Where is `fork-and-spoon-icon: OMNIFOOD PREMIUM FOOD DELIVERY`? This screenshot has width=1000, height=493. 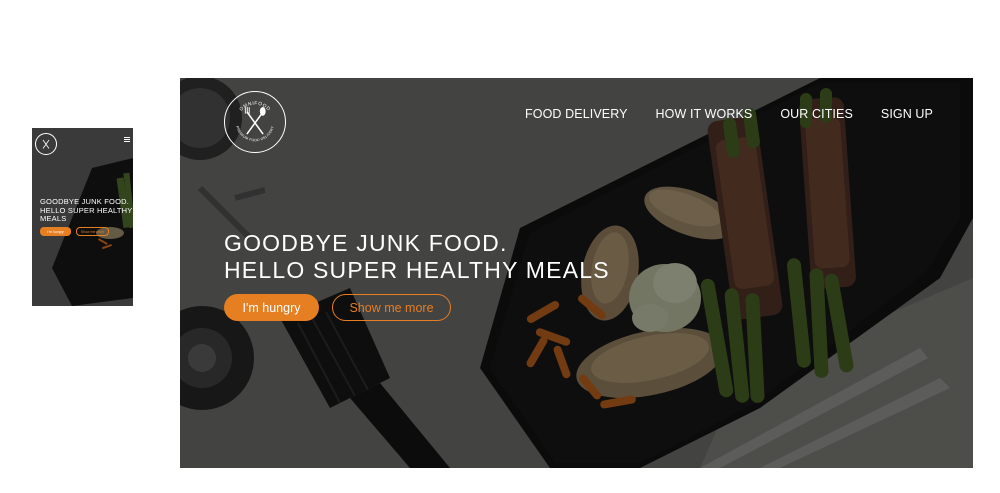 fork-and-spoon-icon: OMNIFOOD PREMIUM FOOD DELIVERY is located at coordinates (255, 122).